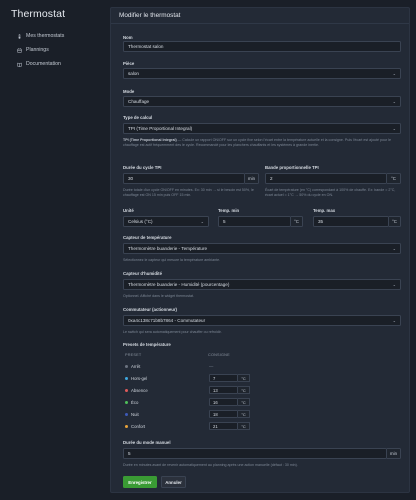 The height and width of the screenshot is (500, 416). What do you see at coordinates (45, 36) in the screenshot?
I see `sidebar-item-label: Mes thermostats` at bounding box center [45, 36].